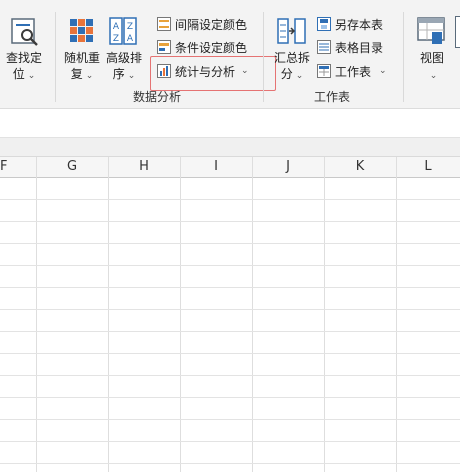  I want to click on summary-split-icon, so click(291, 31).